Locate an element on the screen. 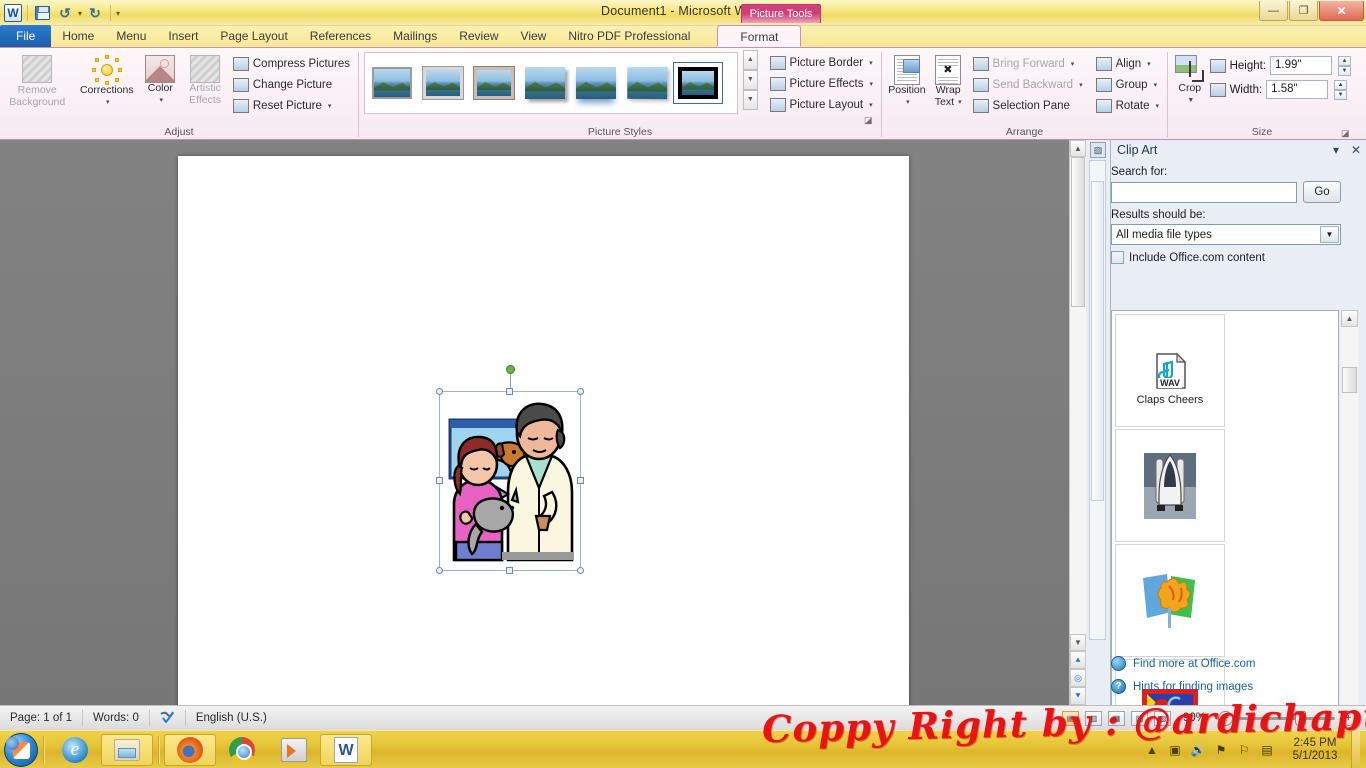 This screenshot has width=1366, height=768. go-button: Go is located at coordinates (1322, 192).